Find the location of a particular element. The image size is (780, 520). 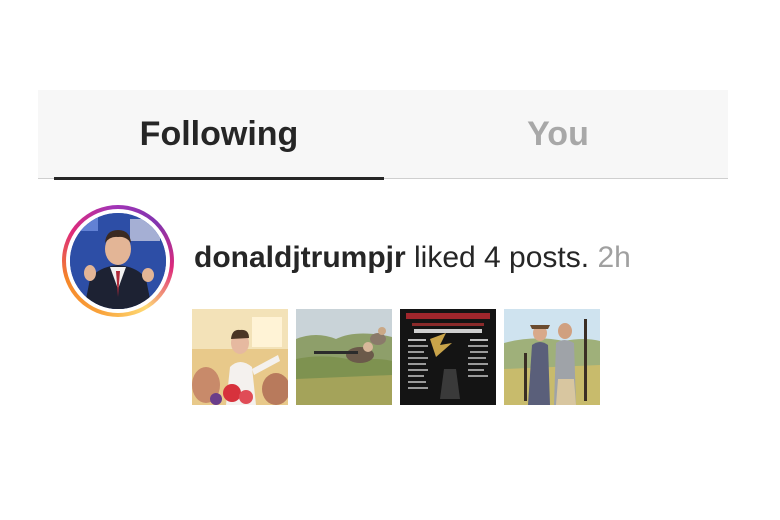

activity-text: donaldjtrumpjr liked 4 posts. 2h is located at coordinates (412, 258).